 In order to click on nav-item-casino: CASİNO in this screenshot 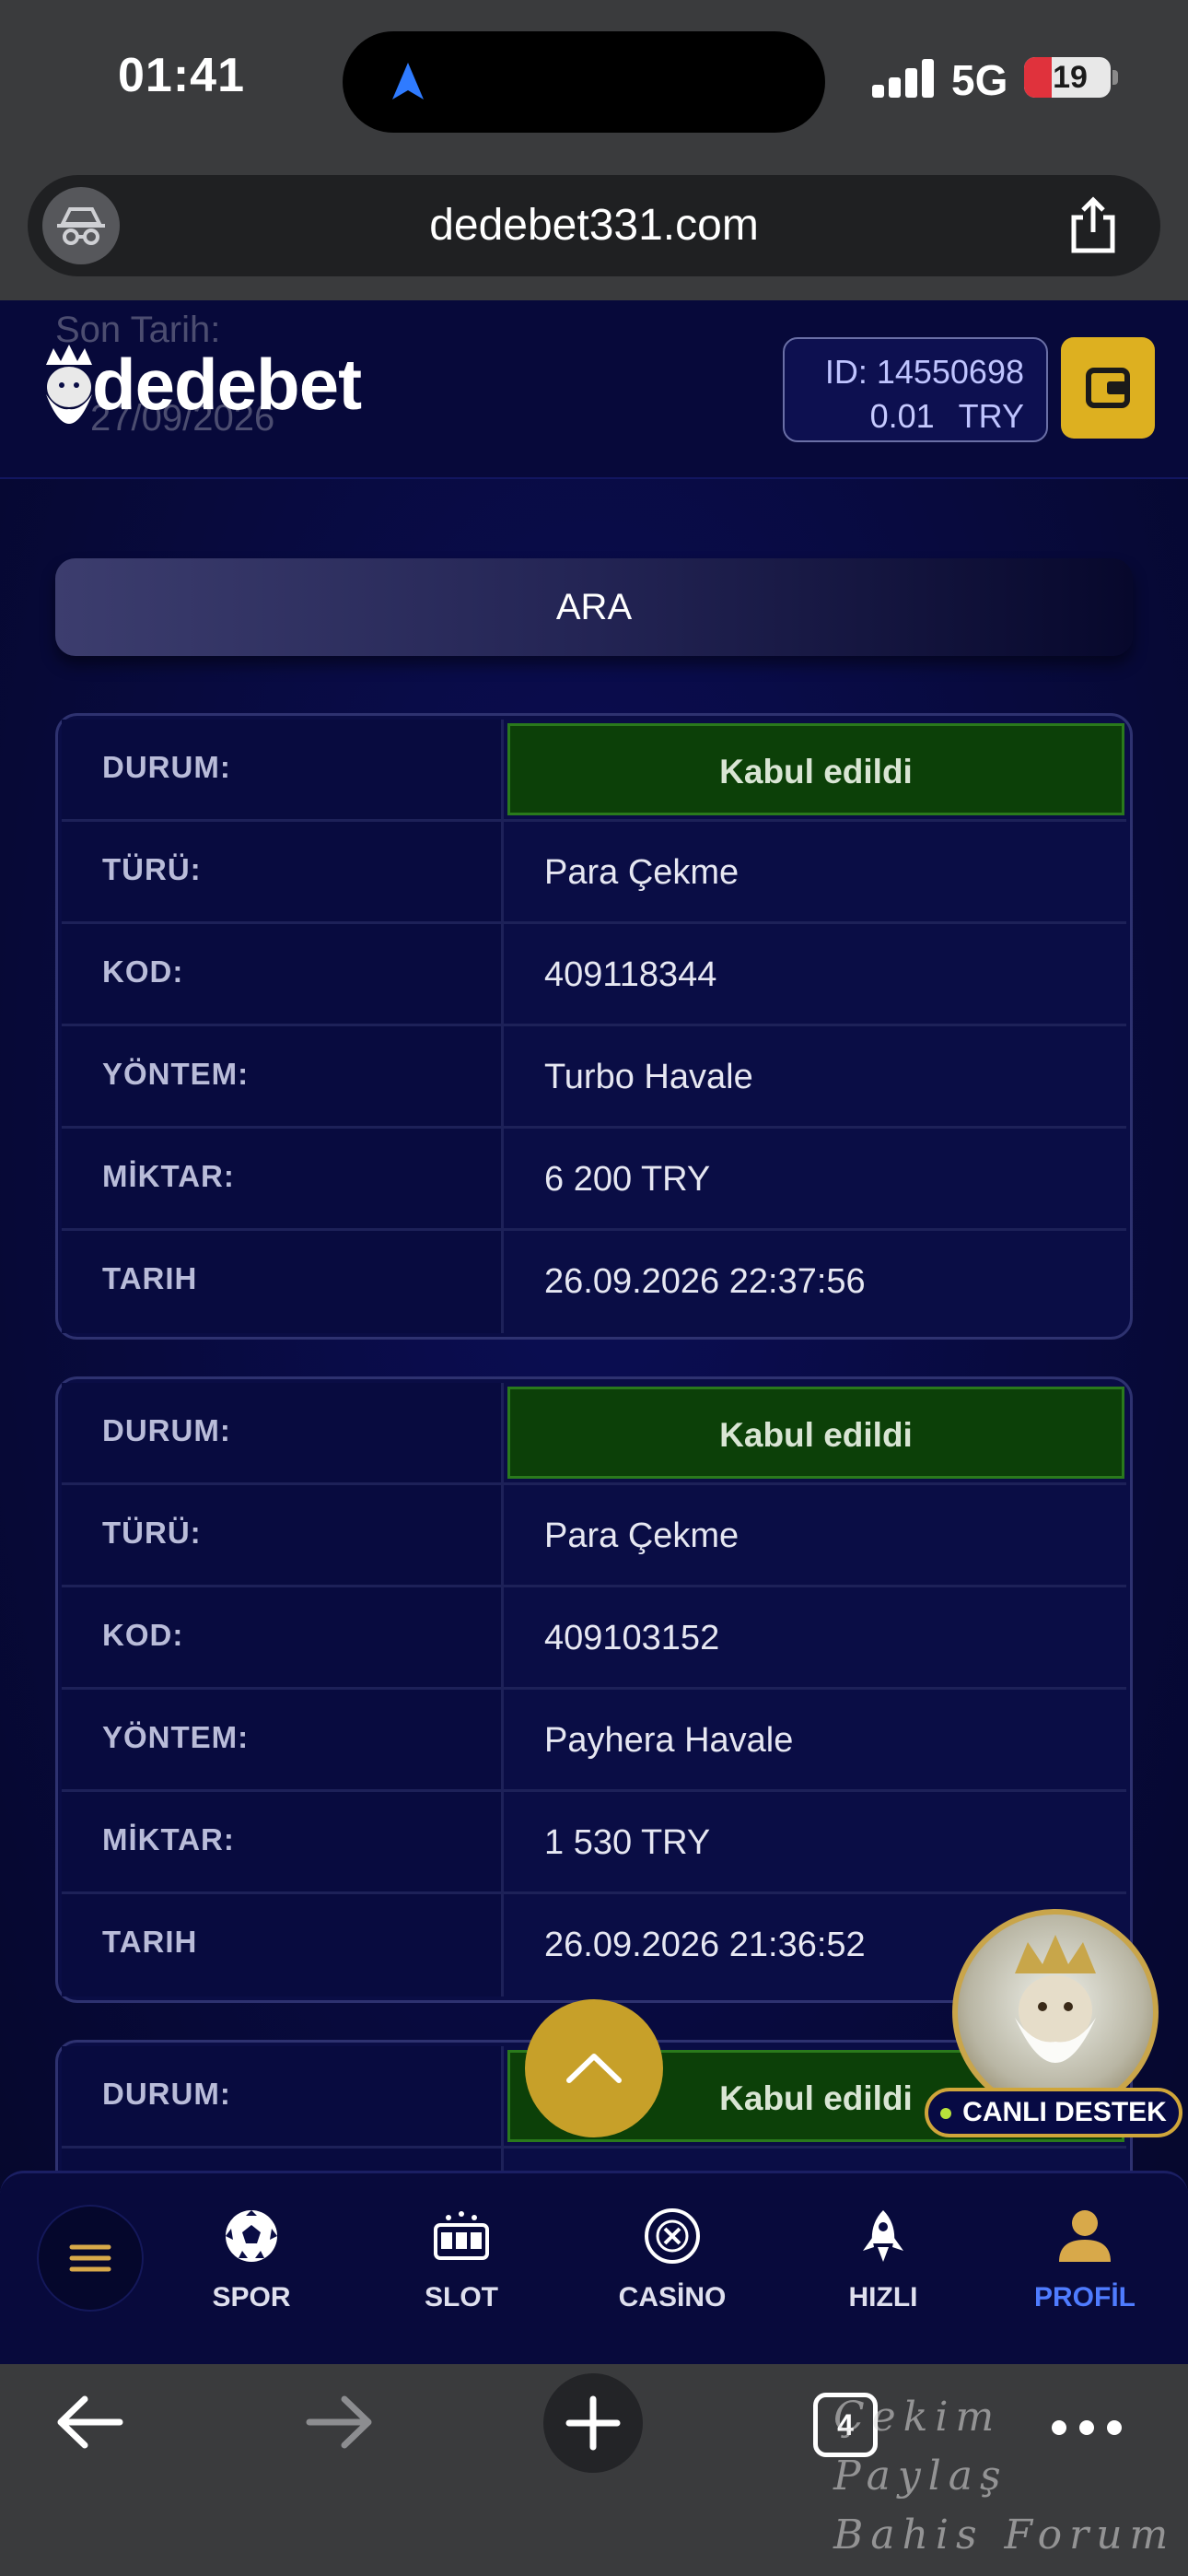, I will do `click(672, 2260)`.